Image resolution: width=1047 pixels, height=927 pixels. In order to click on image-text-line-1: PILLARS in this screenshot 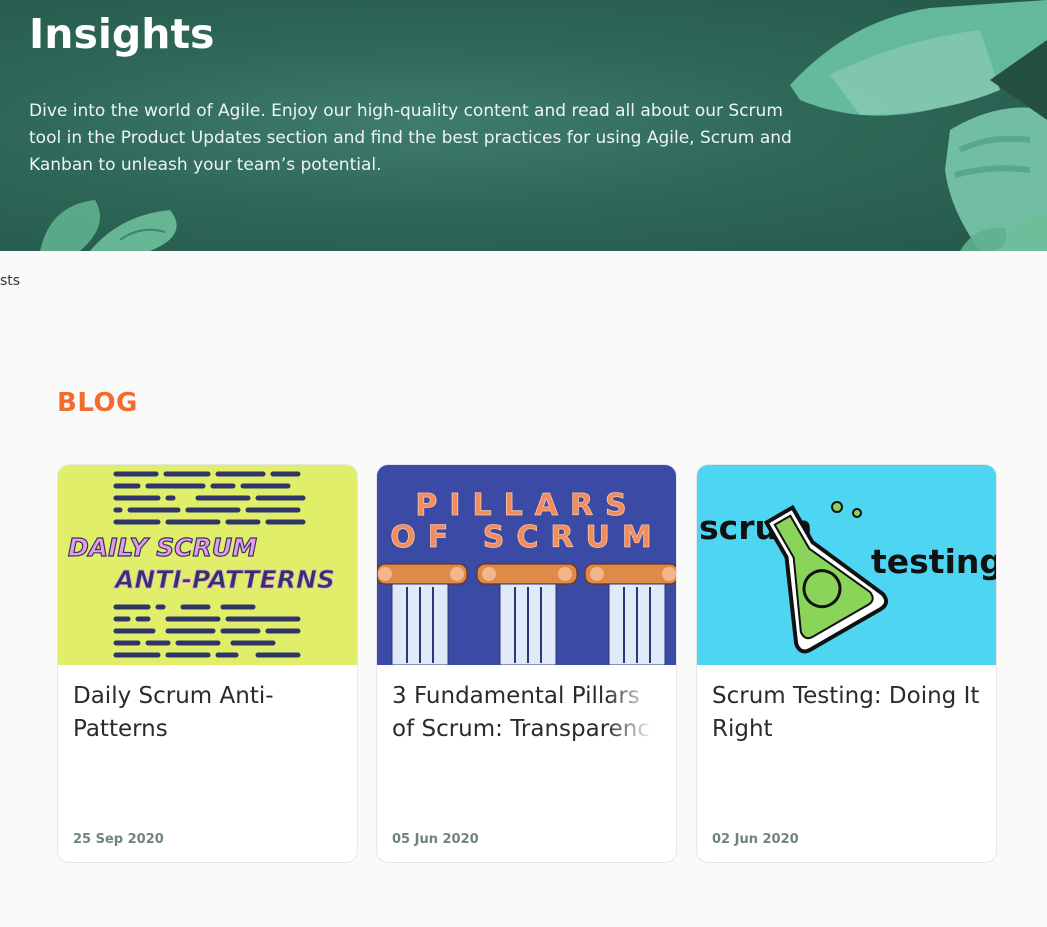, I will do `click(526, 505)`.